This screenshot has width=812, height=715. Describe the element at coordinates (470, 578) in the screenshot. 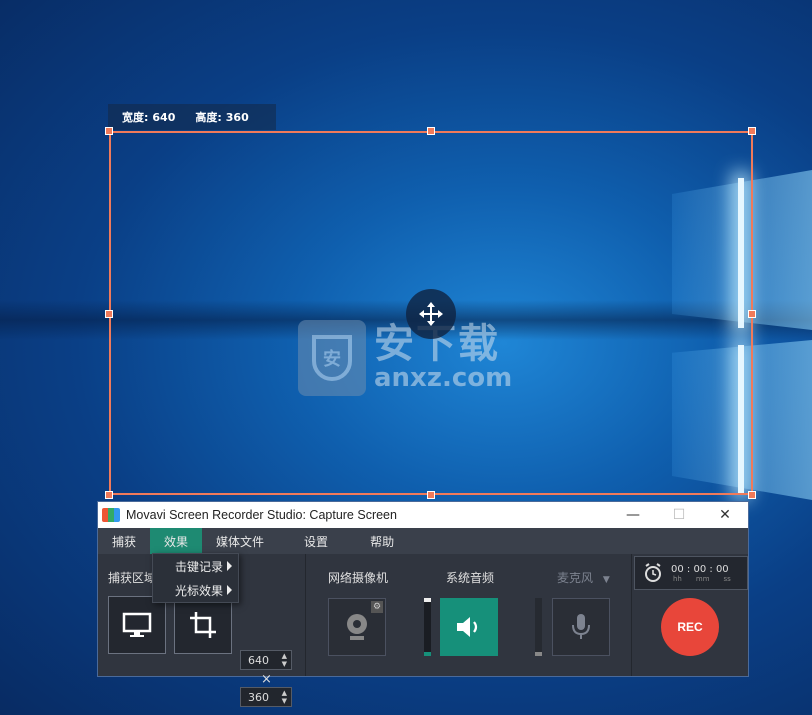

I see `system-audio-label: 系统音频` at that location.